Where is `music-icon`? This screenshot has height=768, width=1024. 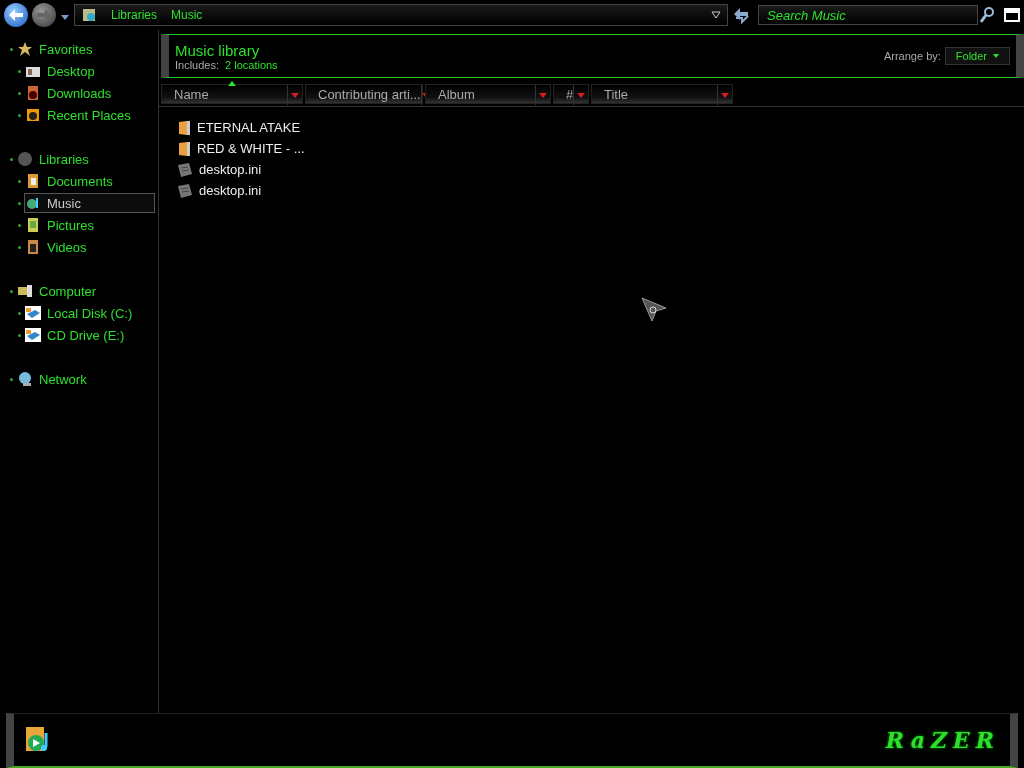
music-icon is located at coordinates (33, 203).